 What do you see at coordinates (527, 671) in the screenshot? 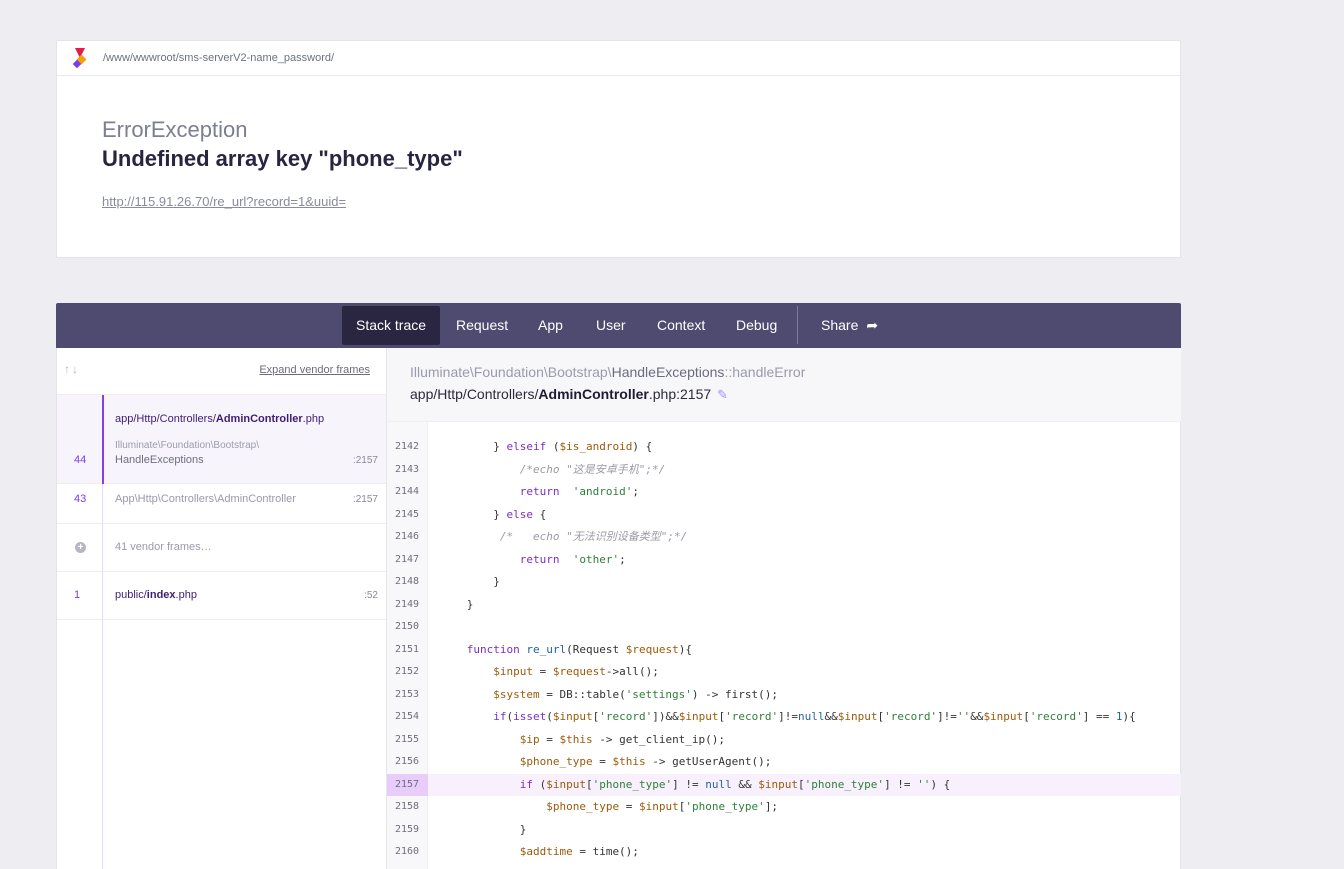
I see `code-line: 2152 $input = $request->all();` at bounding box center [527, 671].